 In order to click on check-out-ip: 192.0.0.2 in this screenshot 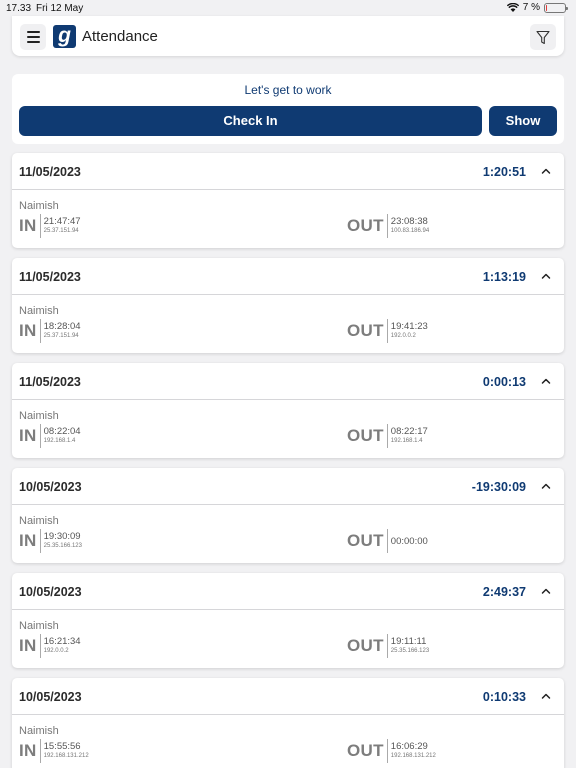, I will do `click(403, 336)`.